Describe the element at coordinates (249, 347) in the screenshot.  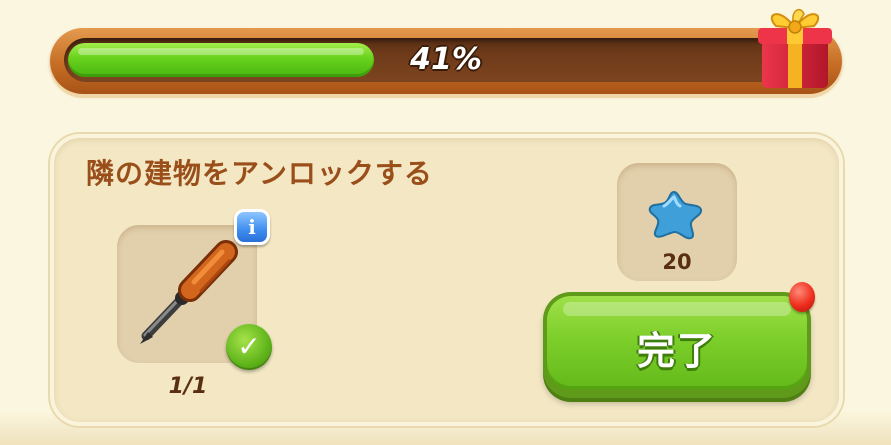
I see `check-mark-icon: ✓` at that location.